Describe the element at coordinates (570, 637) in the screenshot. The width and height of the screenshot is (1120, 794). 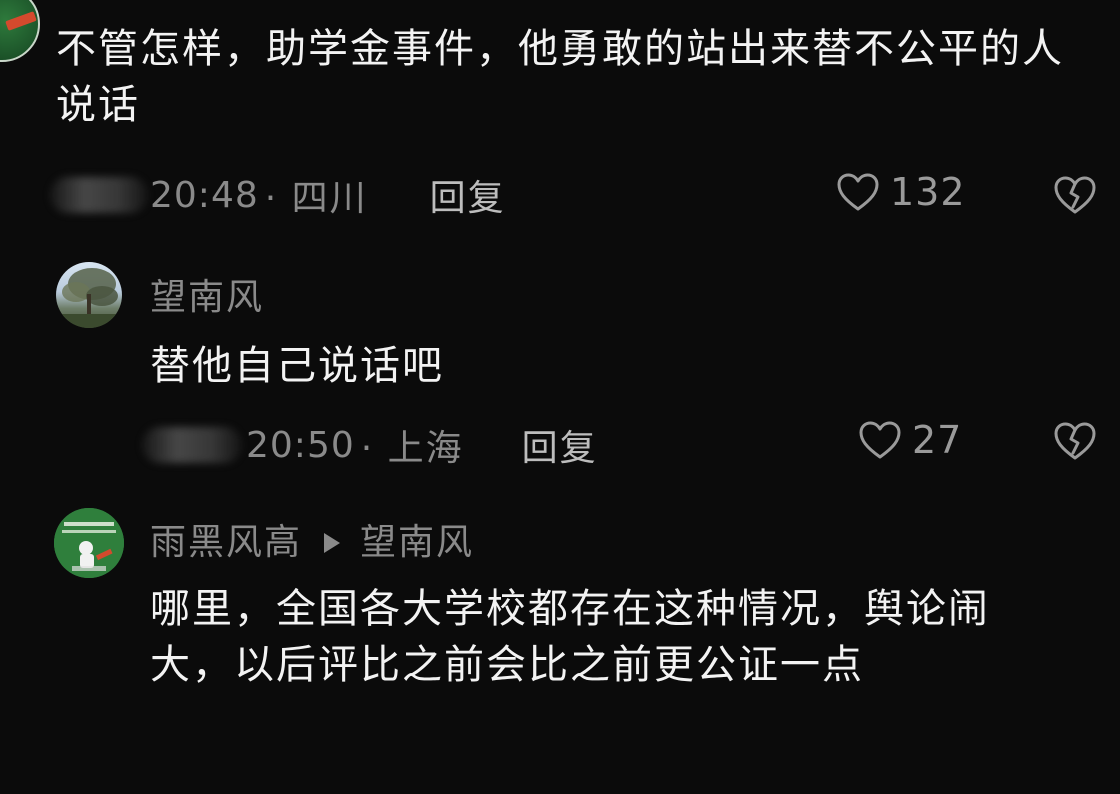
I see `comment-text: 哪里，全国各大学校都存在这种情况，舆论闹大，以后评比之前会比之前更公证一点` at that location.